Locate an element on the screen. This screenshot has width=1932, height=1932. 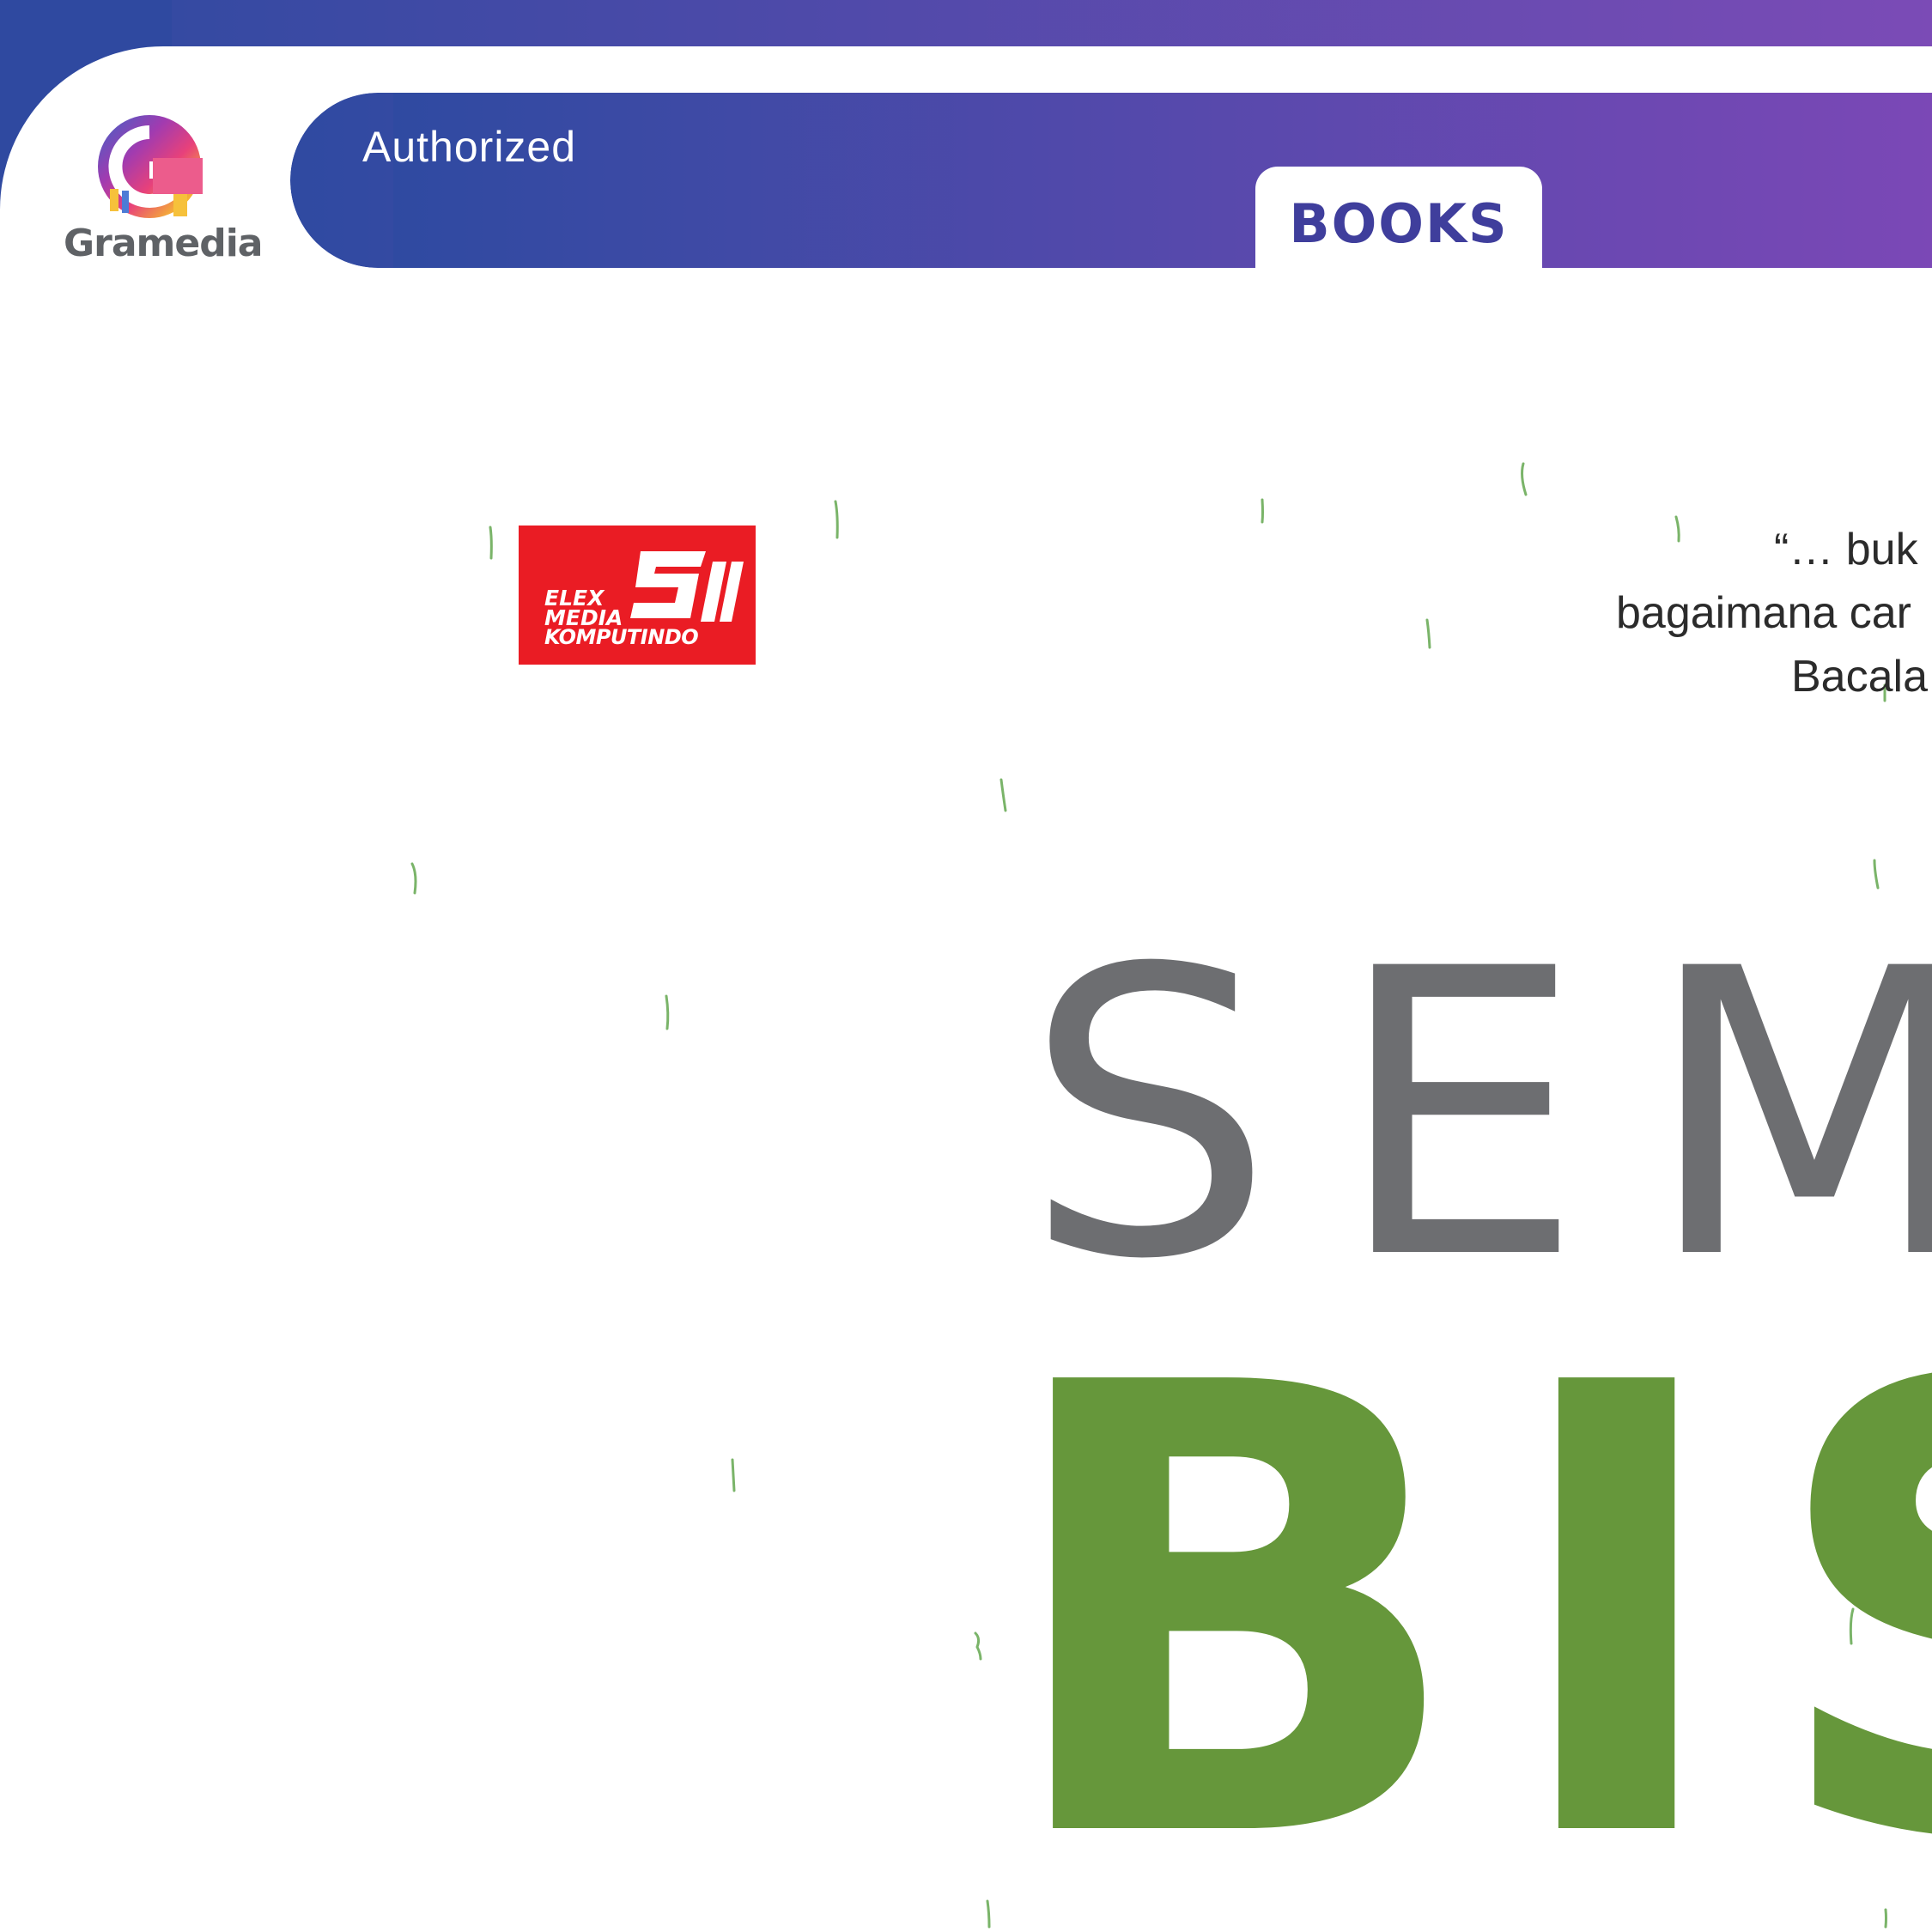
quote-line-3: Bacala is located at coordinates (1859, 677).